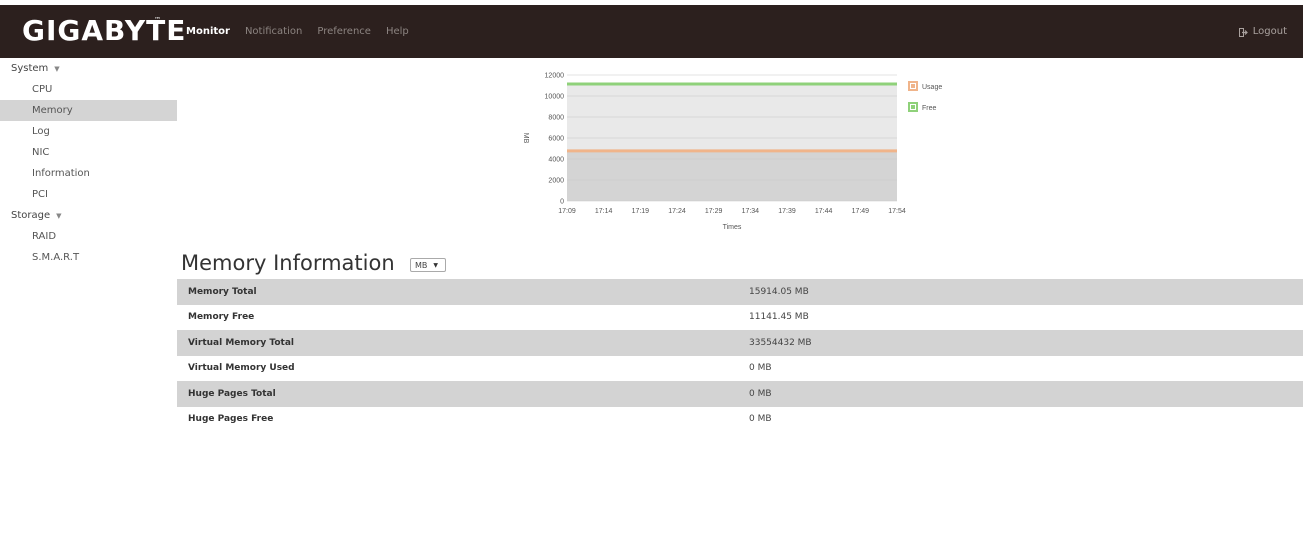  What do you see at coordinates (562, 202) in the screenshot?
I see `y-tick-label: 0` at bounding box center [562, 202].